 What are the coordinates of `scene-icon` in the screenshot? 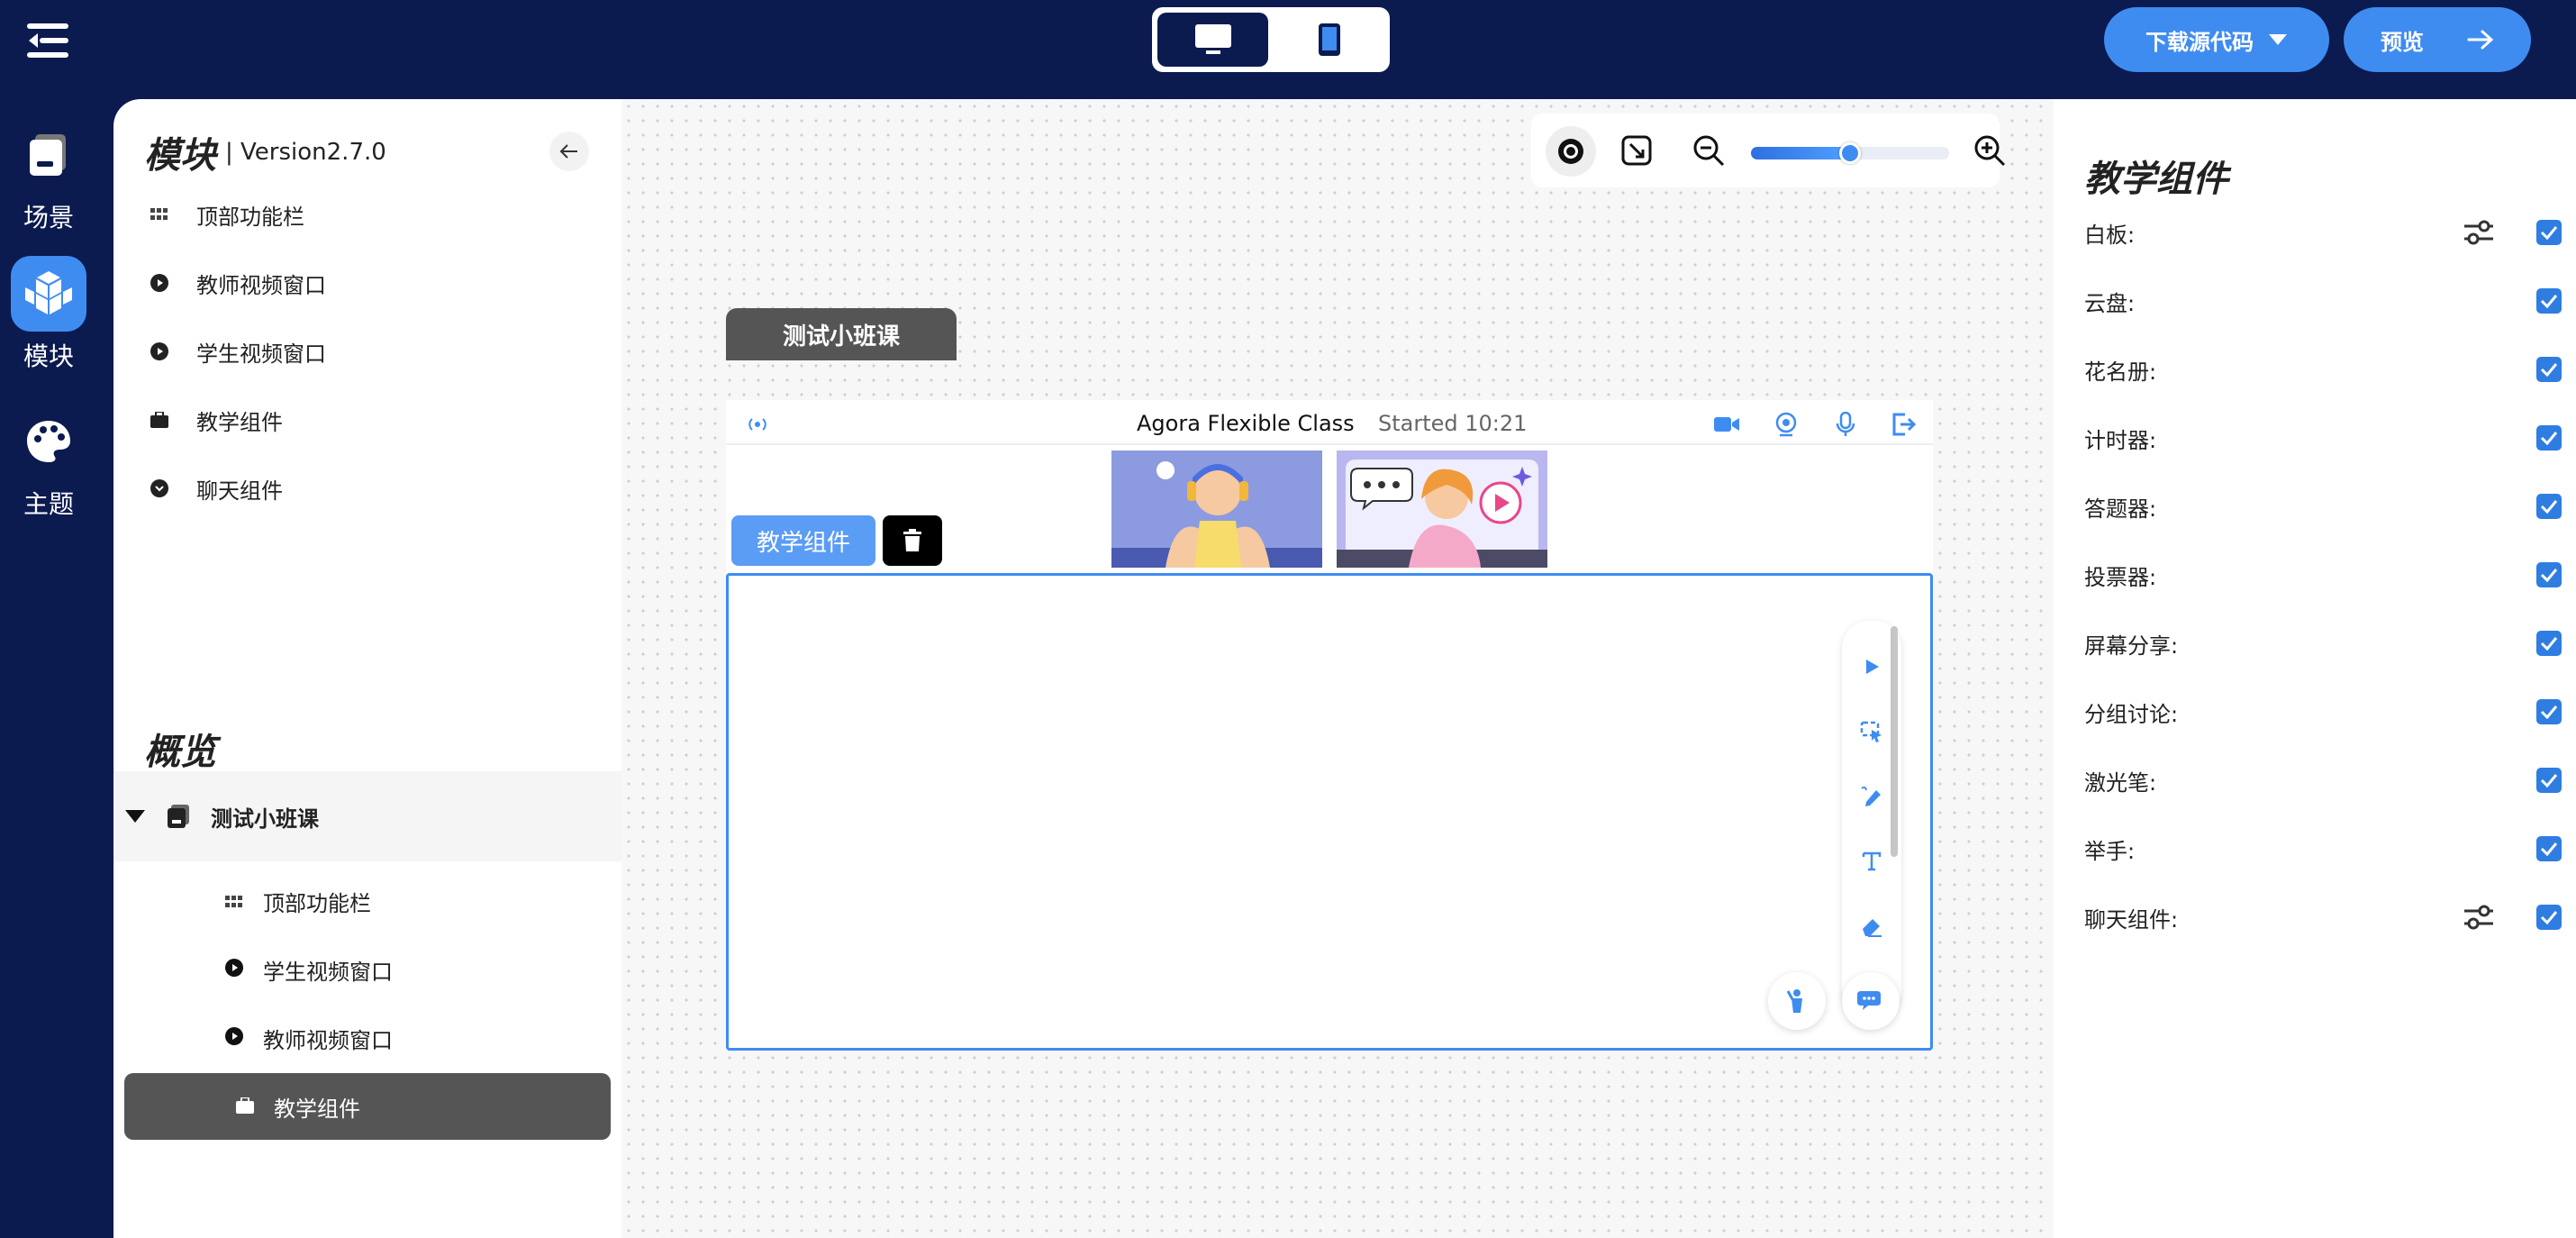 It's located at (48, 155).